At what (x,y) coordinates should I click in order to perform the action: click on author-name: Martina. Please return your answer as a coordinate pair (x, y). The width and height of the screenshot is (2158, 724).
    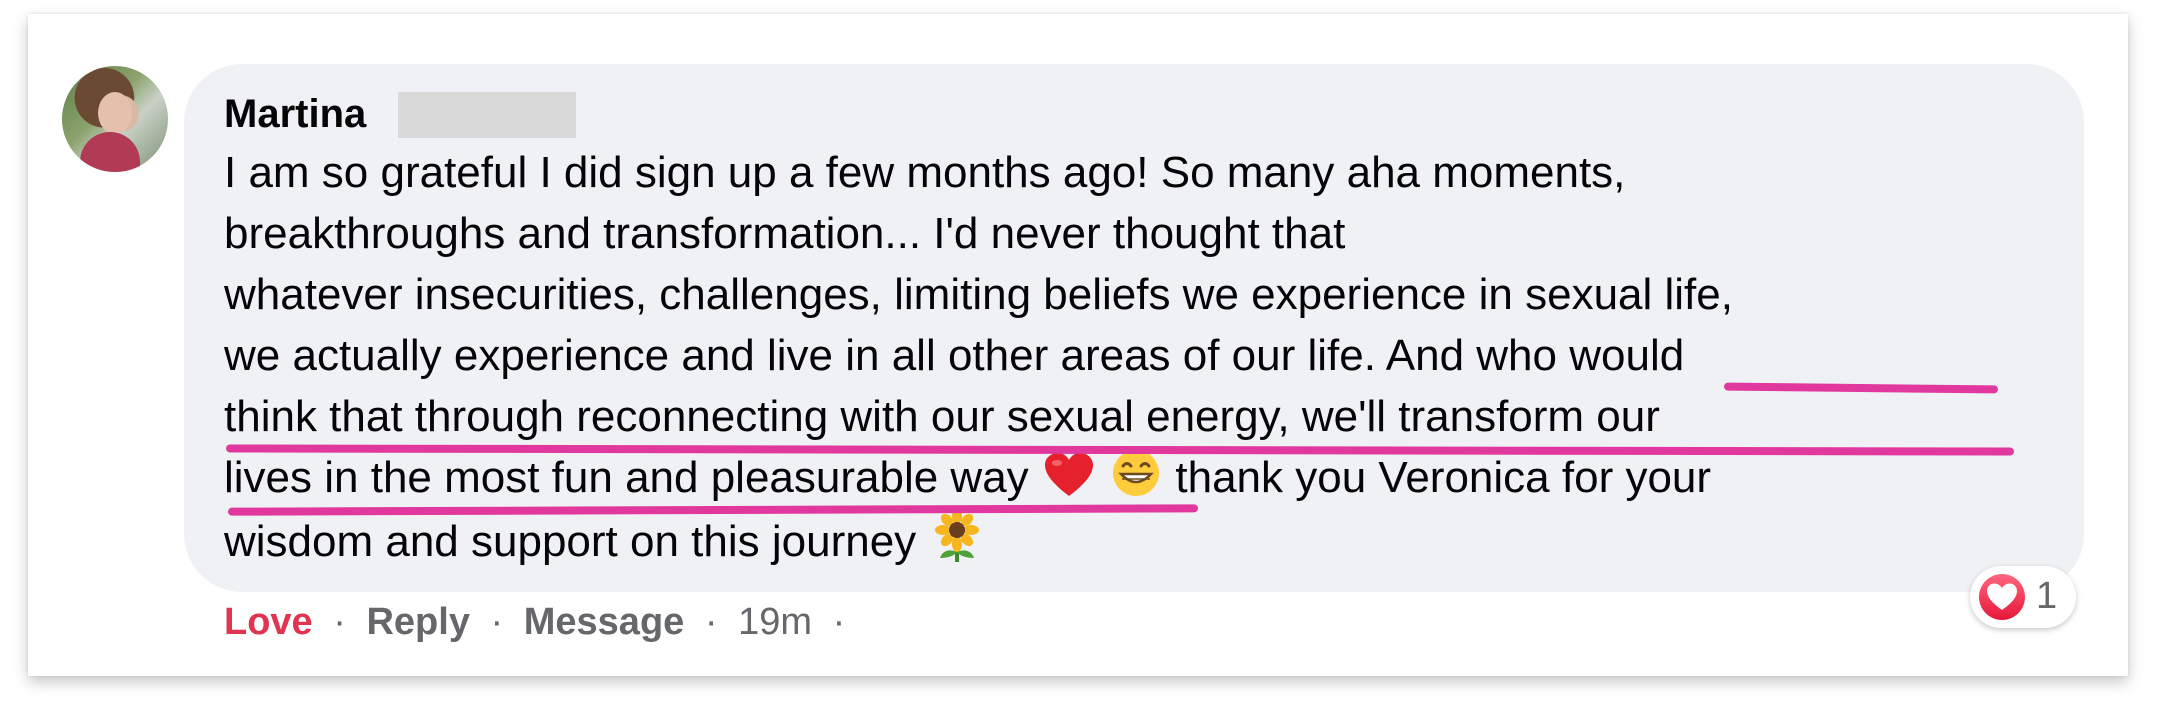
    Looking at the image, I should click on (295, 114).